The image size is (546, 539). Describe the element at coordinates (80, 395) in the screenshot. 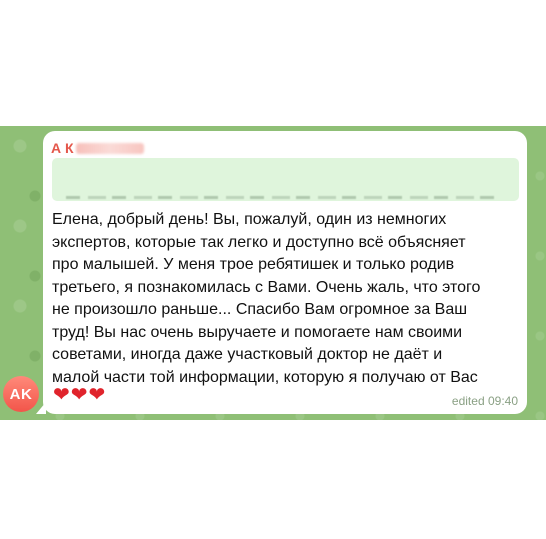

I see `heart-emoji-row: ❤❤❤` at that location.